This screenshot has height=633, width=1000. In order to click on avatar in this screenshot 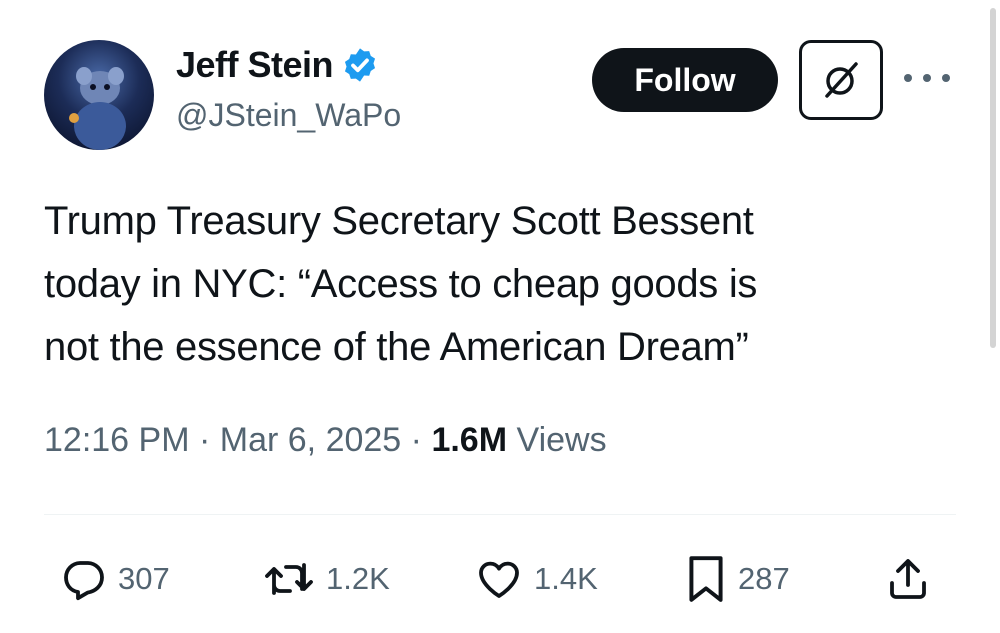, I will do `click(99, 95)`.